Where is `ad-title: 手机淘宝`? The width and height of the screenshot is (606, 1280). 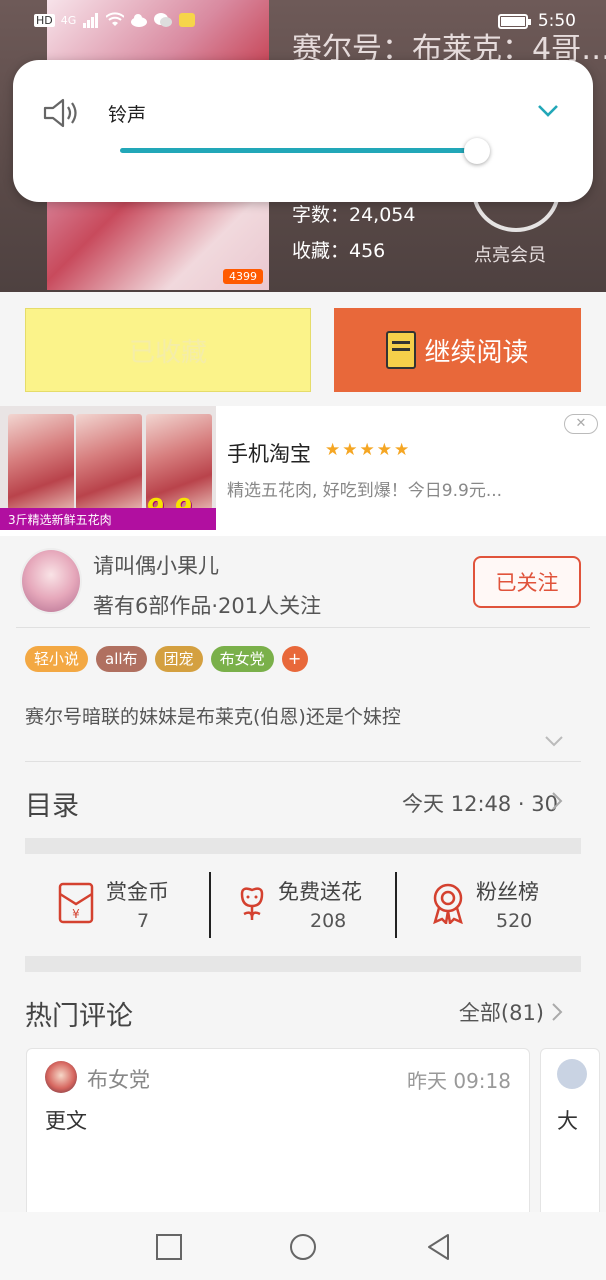
ad-title: 手机淘宝 is located at coordinates (269, 454).